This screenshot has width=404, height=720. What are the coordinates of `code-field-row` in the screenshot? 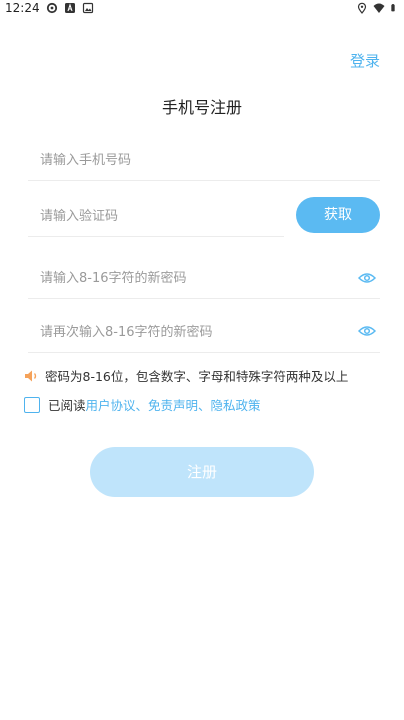 It's located at (156, 216).